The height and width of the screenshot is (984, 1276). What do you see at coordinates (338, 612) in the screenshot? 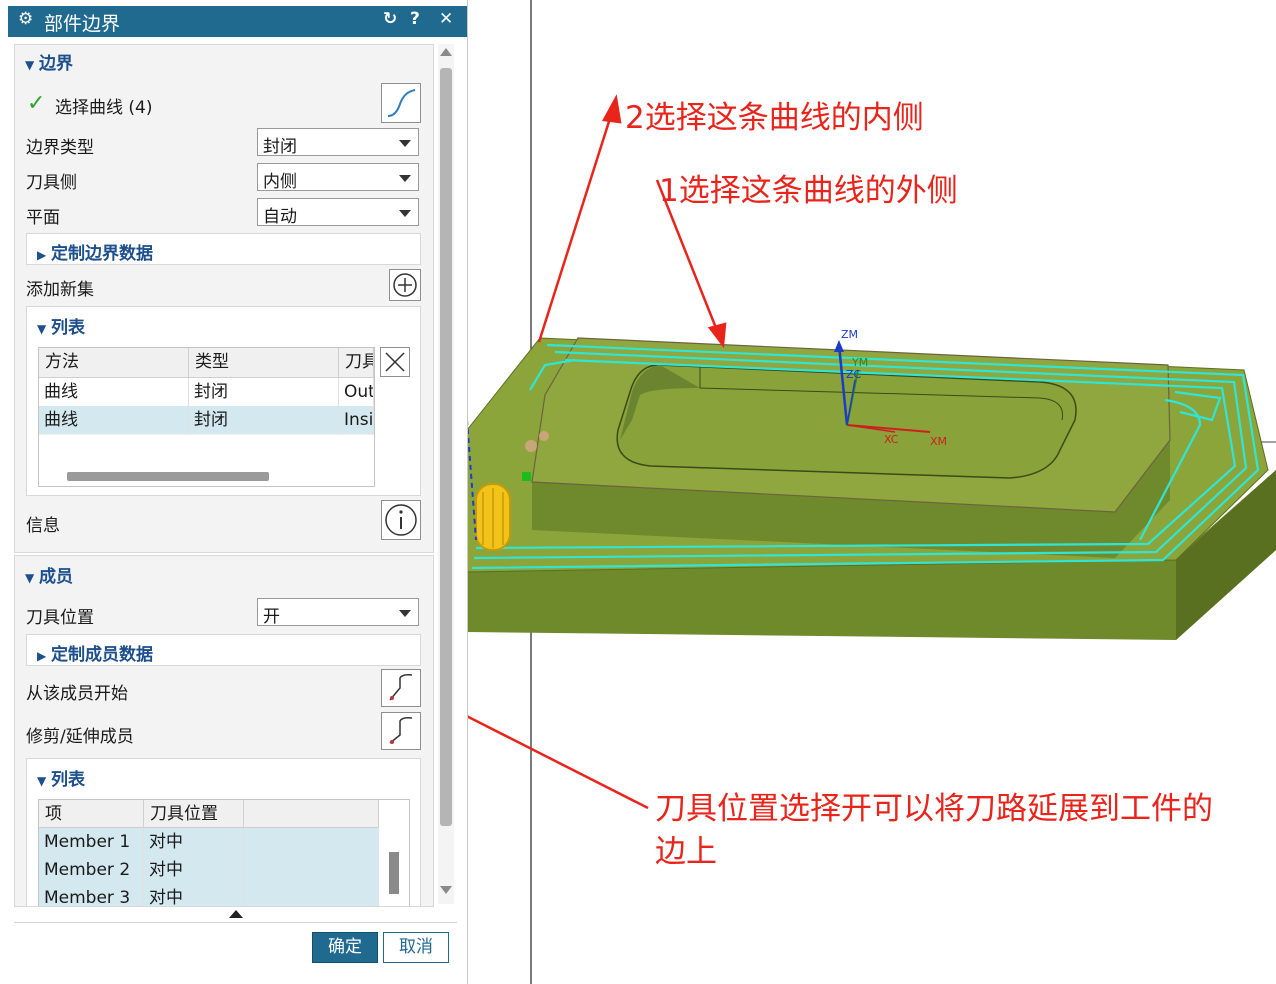
I see `tool-position-dropdown: 开` at bounding box center [338, 612].